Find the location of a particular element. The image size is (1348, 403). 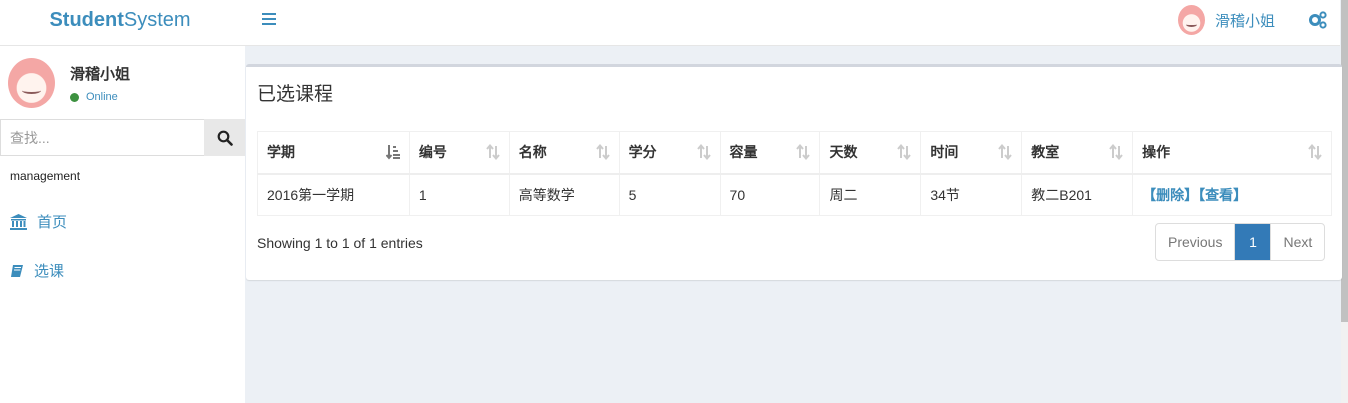

sidebar-item-home: 首页 is located at coordinates (38, 221).